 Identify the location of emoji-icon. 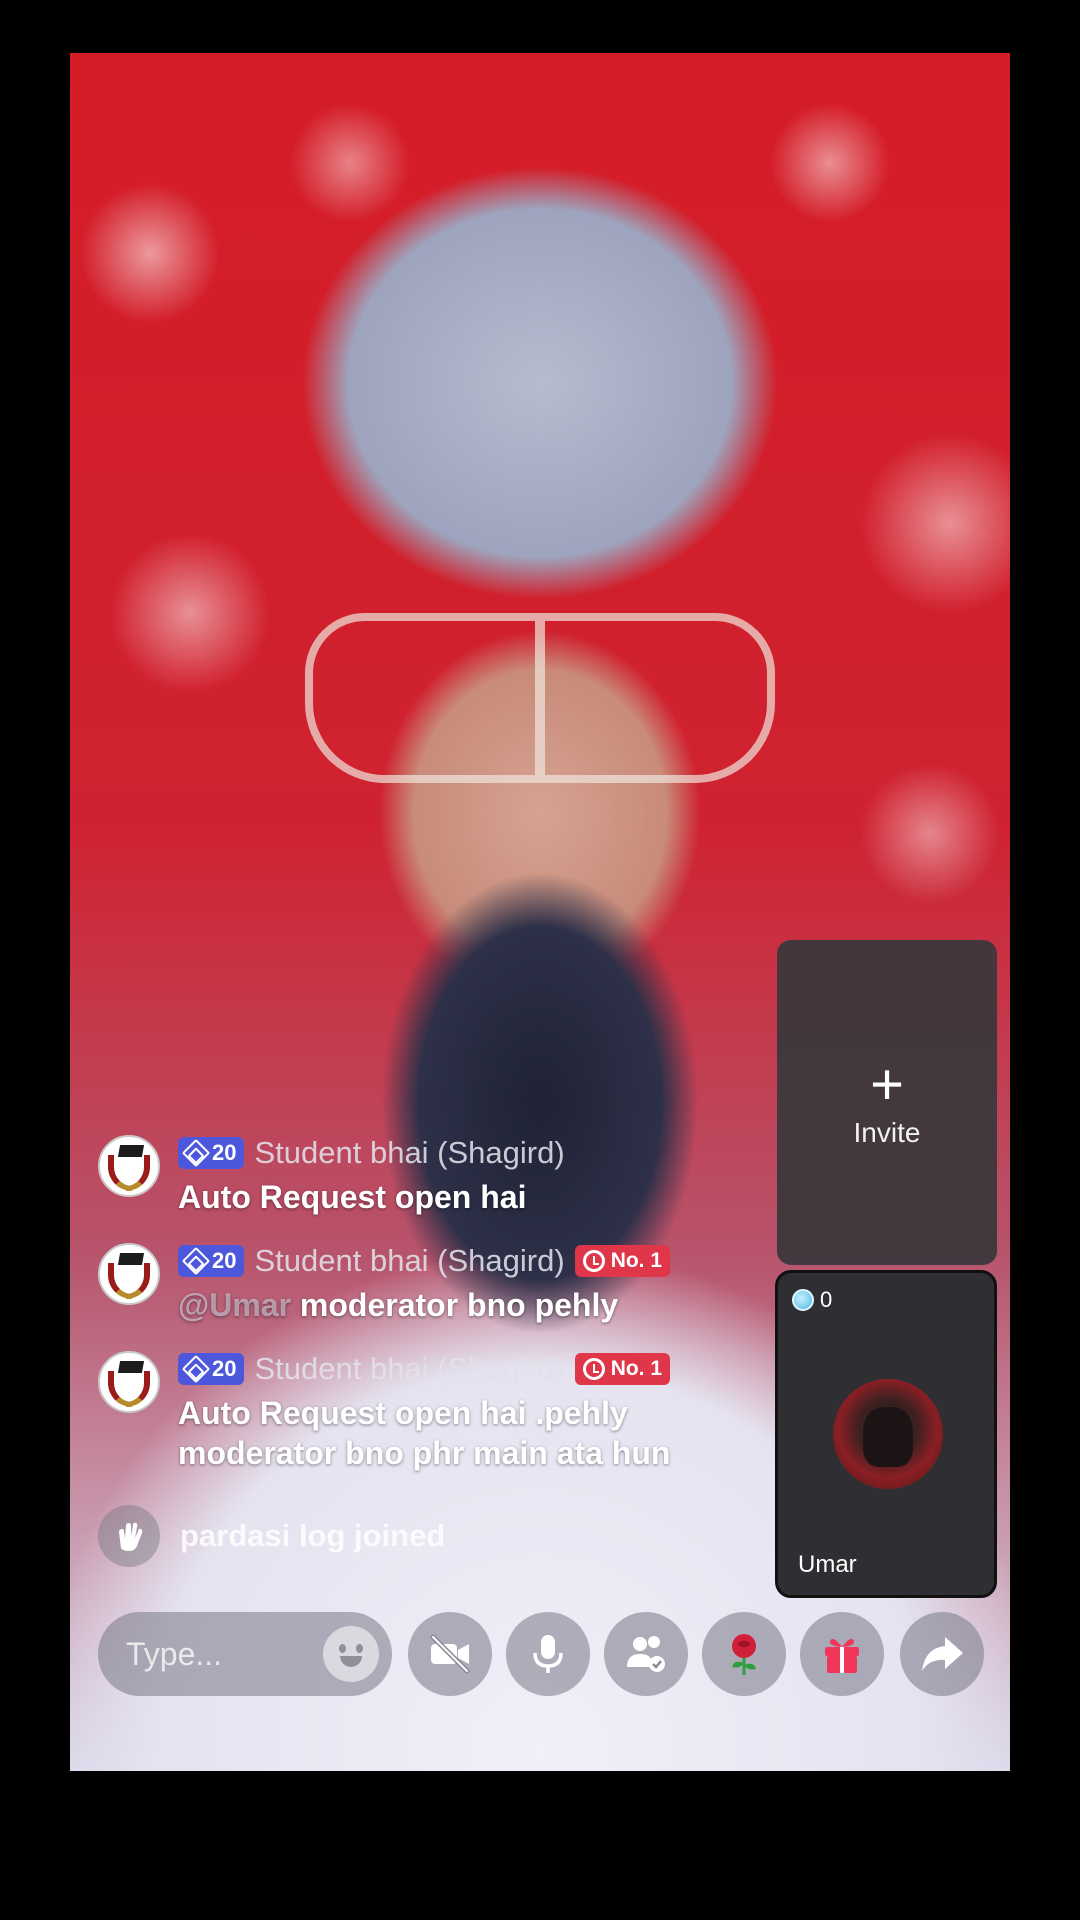
(351, 1654).